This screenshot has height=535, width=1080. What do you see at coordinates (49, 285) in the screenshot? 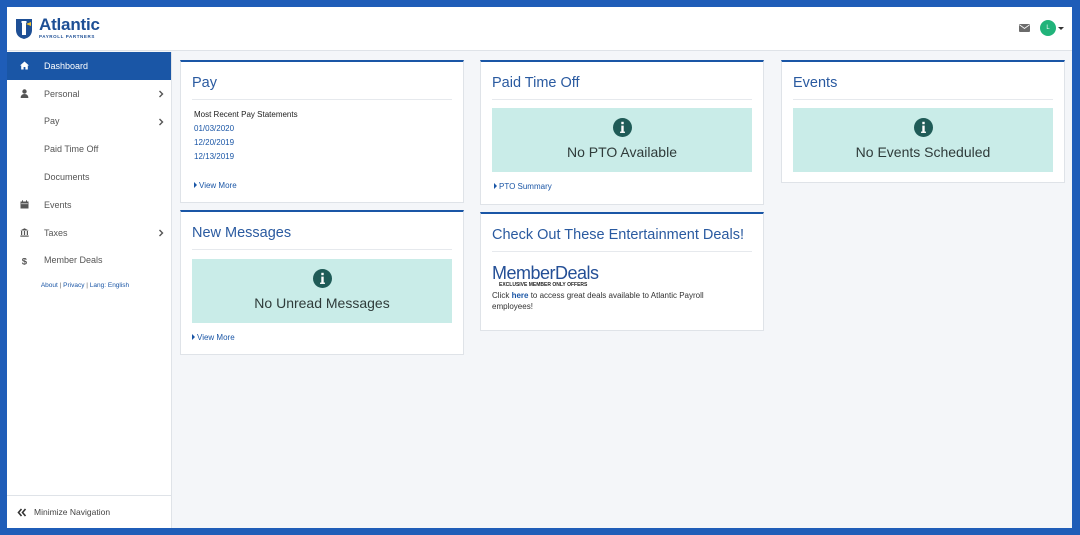
I see `about-link: About` at bounding box center [49, 285].